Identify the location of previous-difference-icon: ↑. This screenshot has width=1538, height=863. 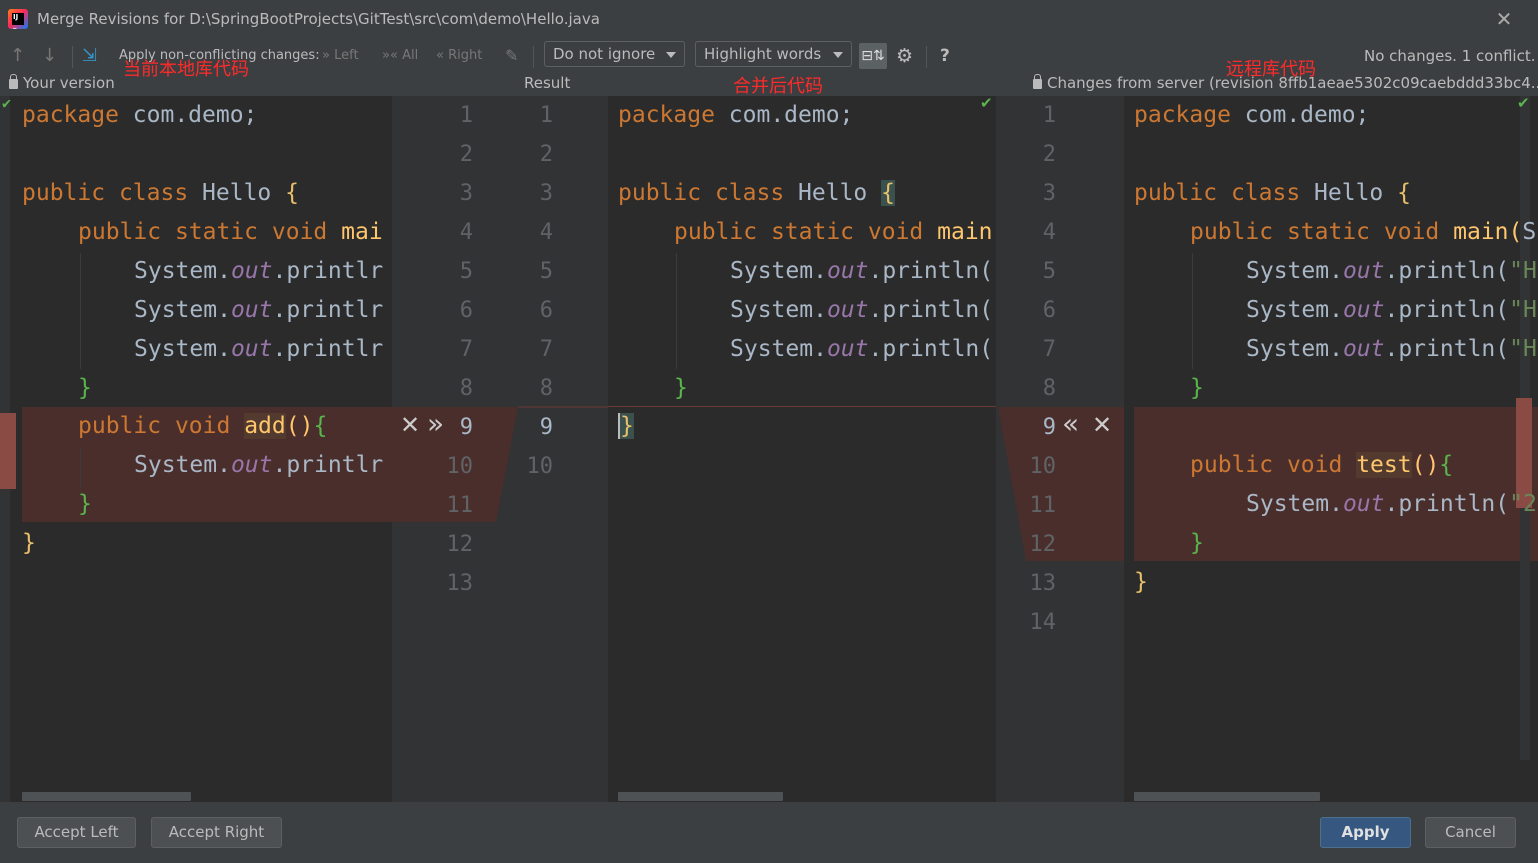
(17, 56).